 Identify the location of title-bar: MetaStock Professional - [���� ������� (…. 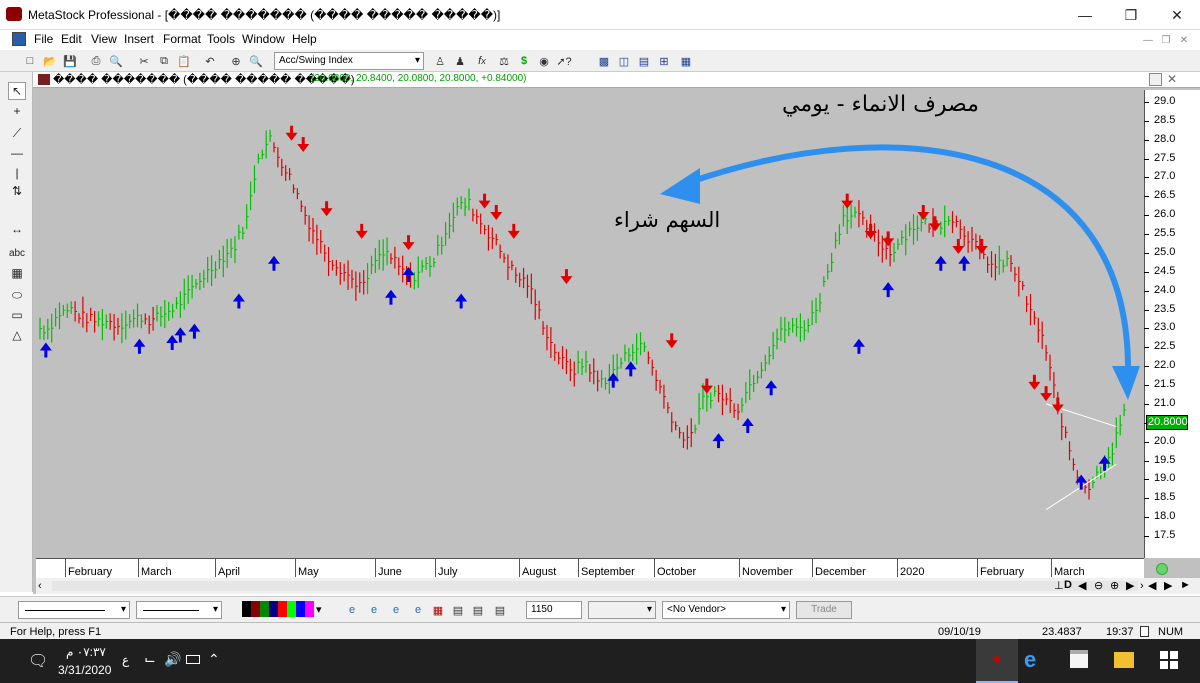
(600, 15).